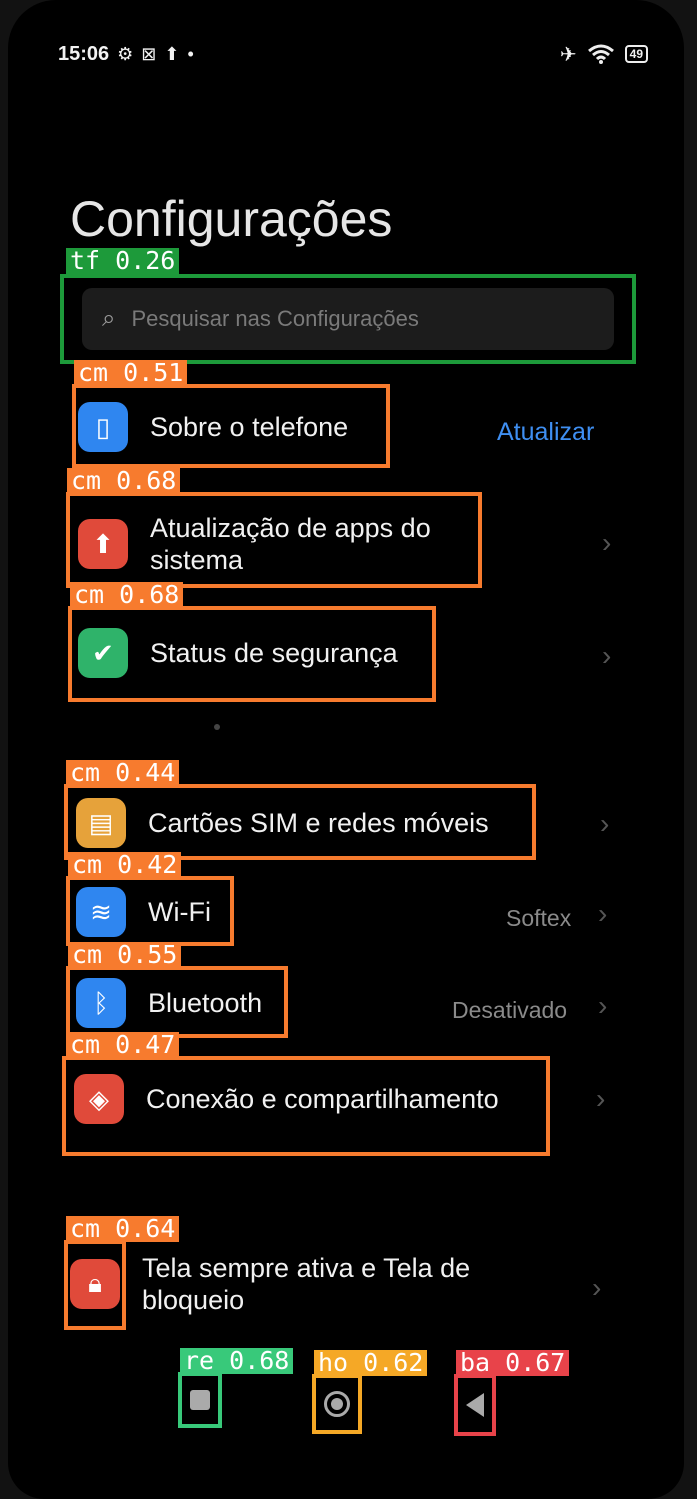 This screenshot has height=1499, width=697. I want to click on detector-label-wifi: cm 0.42, so click(125, 865).